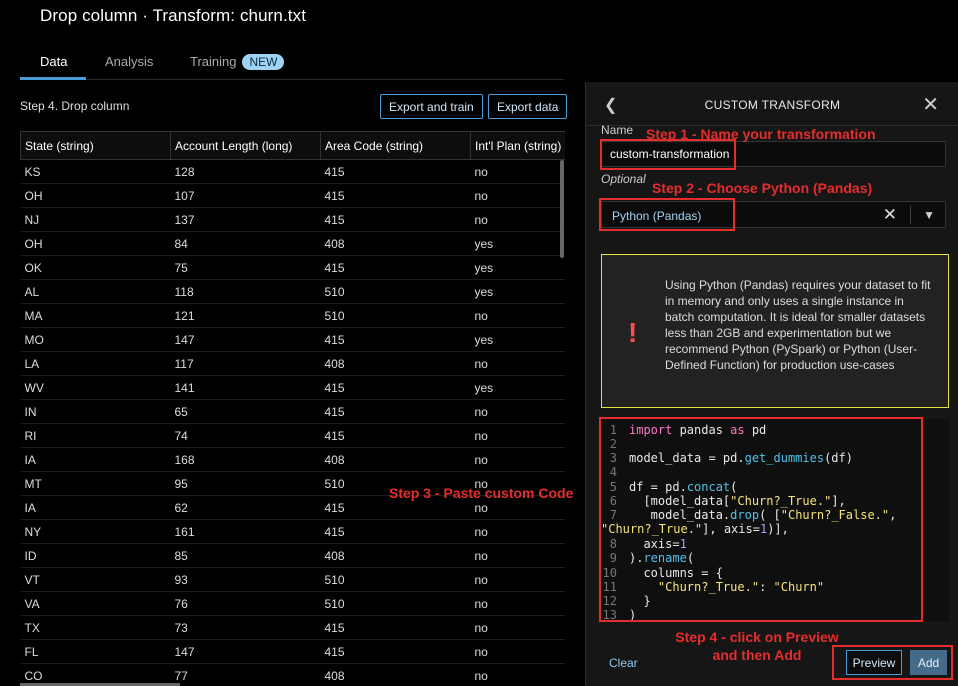 The width and height of the screenshot is (958, 686). I want to click on table-row: NJ 137 415 no, so click(292, 219).